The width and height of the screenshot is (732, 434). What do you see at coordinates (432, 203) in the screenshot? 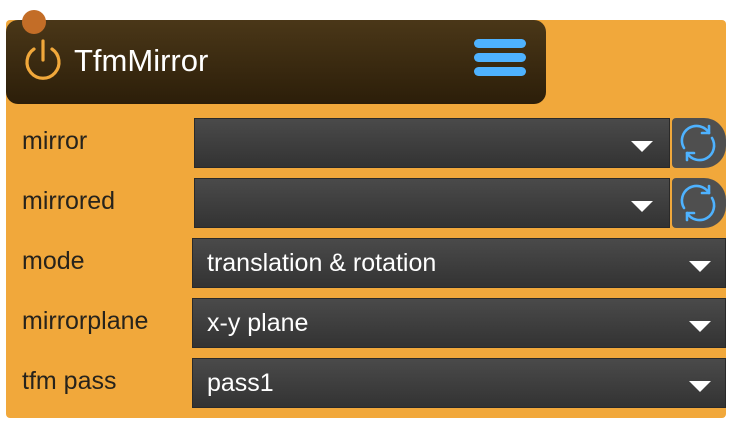
I see `mirrored-select` at bounding box center [432, 203].